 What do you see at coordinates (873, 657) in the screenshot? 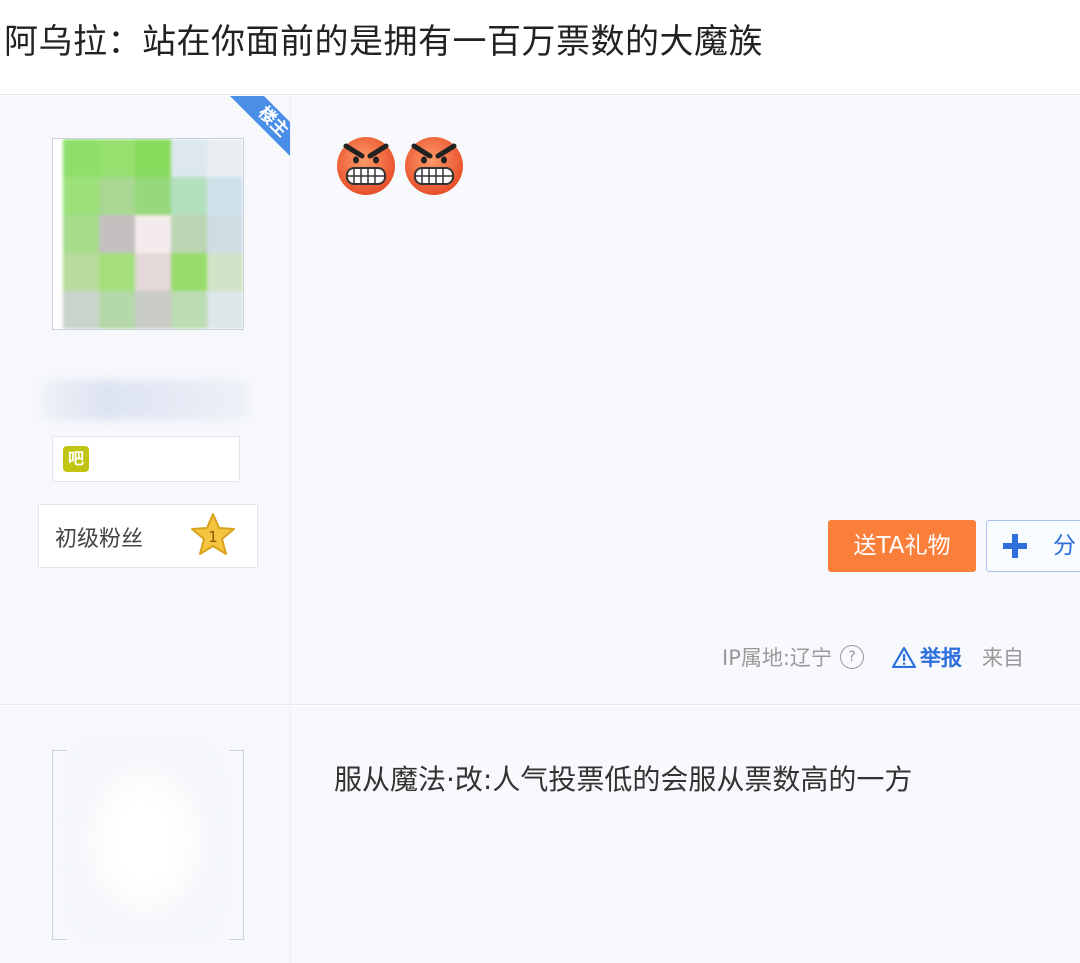
I see `post-meta: IP属地:辽宁 ? 举报 来自` at bounding box center [873, 657].